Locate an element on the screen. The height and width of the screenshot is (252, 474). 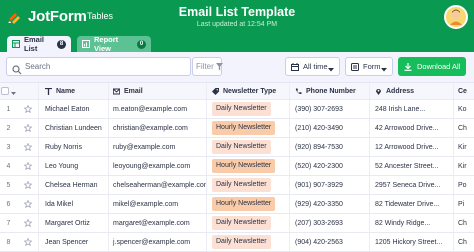
column-header-name: Name is located at coordinates (74, 91).